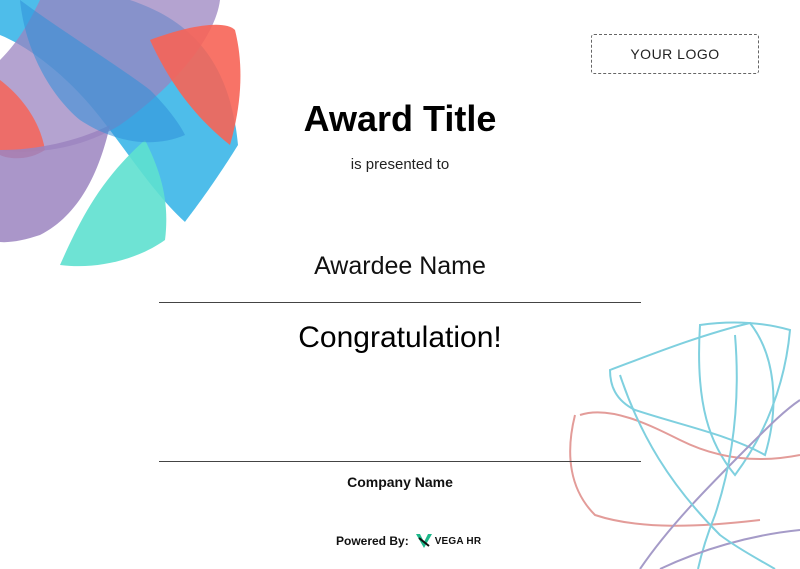 Image resolution: width=800 pixels, height=569 pixels. I want to click on powered-by: Powered By: VEGA HR, so click(408, 541).